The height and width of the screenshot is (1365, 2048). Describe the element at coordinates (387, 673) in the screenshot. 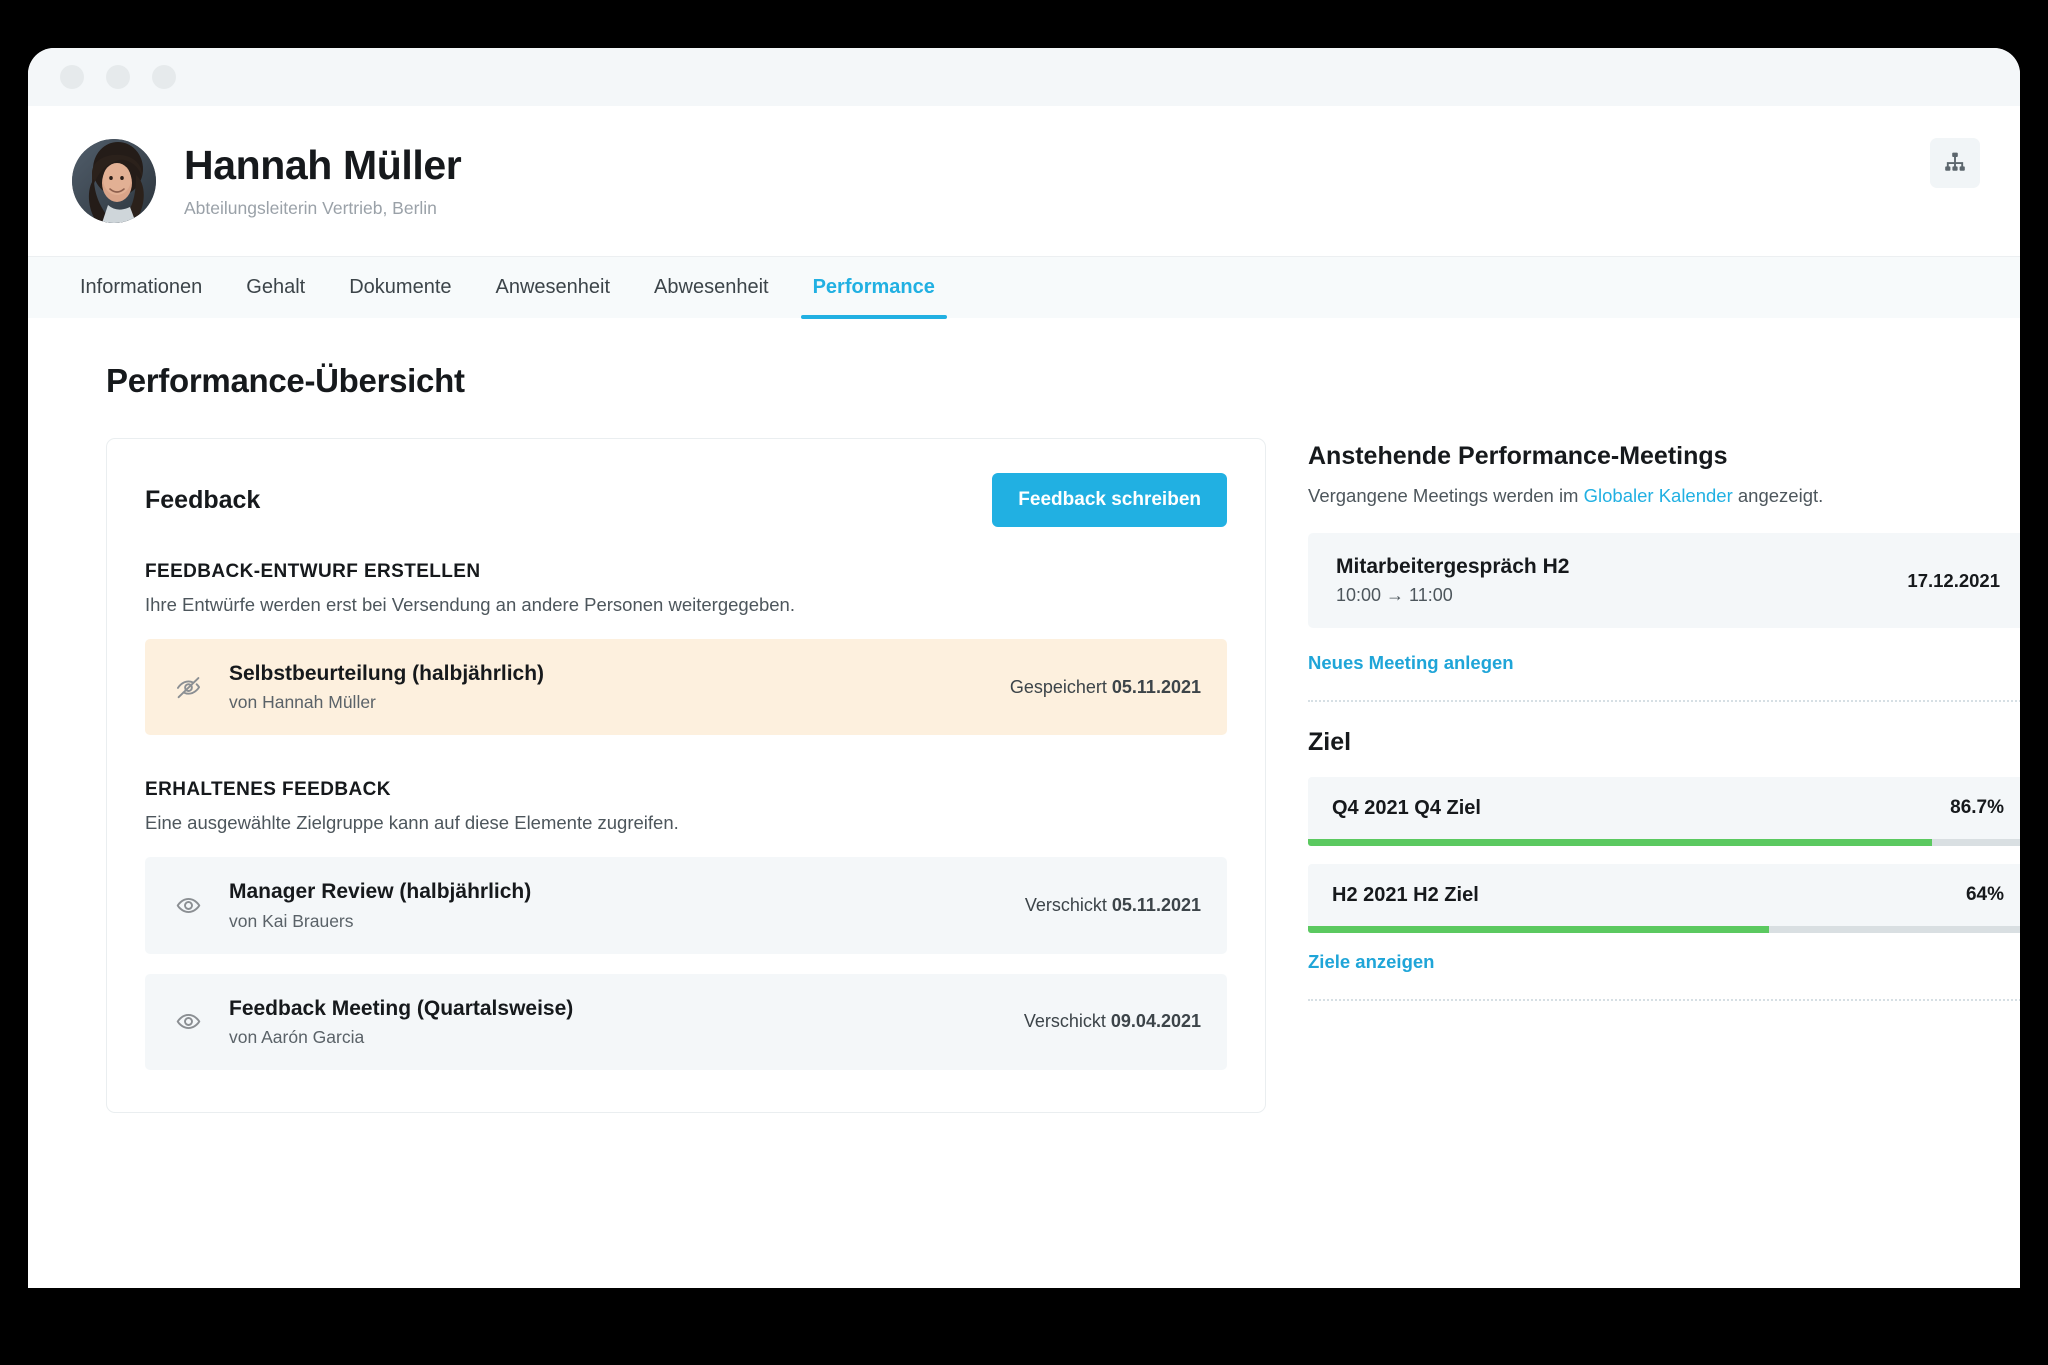

I see `list-item-title: Selbstbeurteilung (halbjährlich)` at that location.